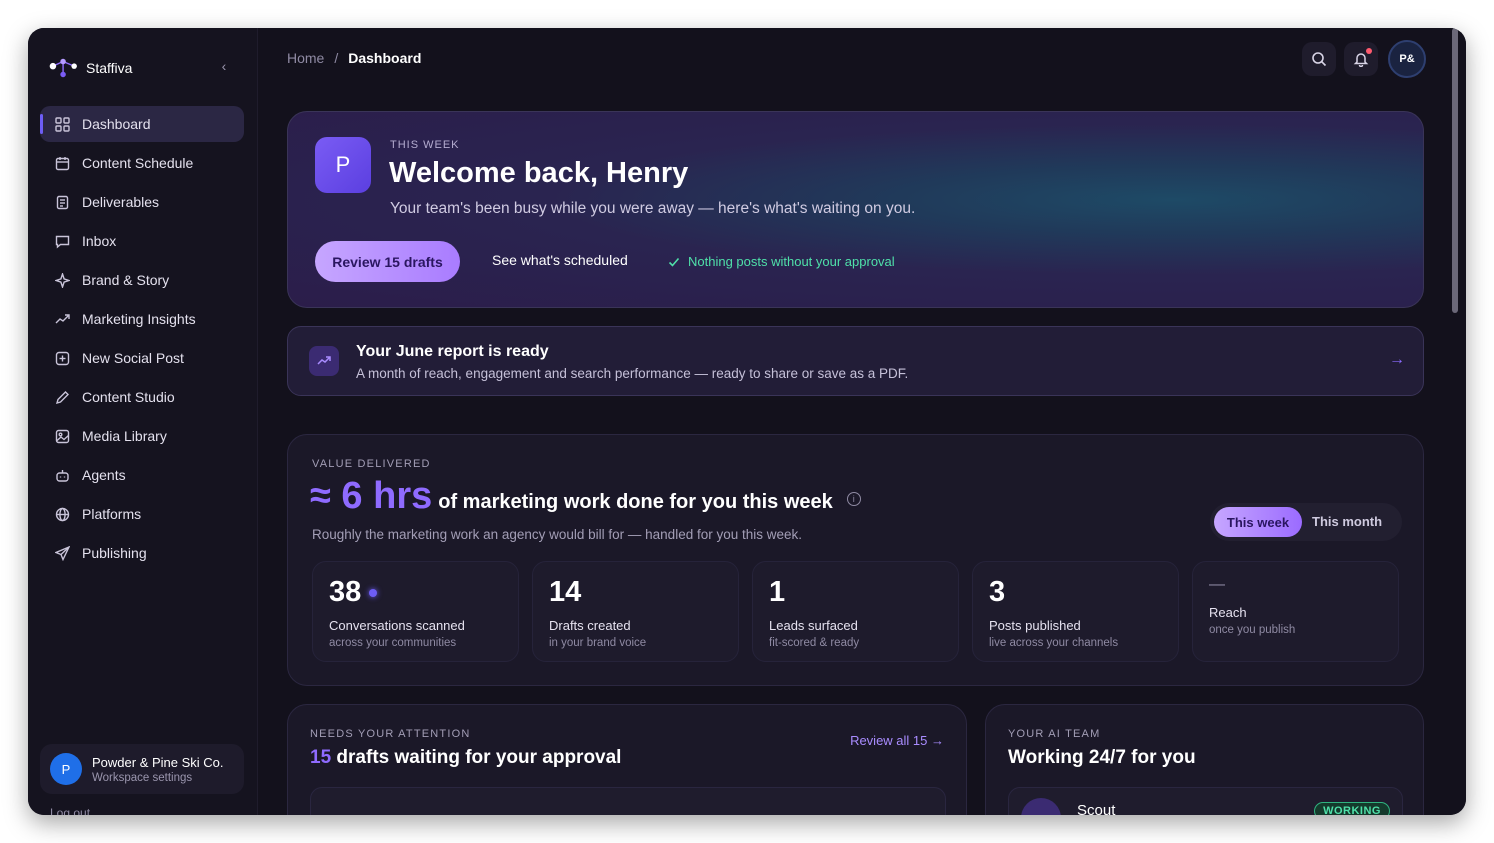  What do you see at coordinates (224, 66) in the screenshot?
I see `collapse-sidebar-icon: ‹` at bounding box center [224, 66].